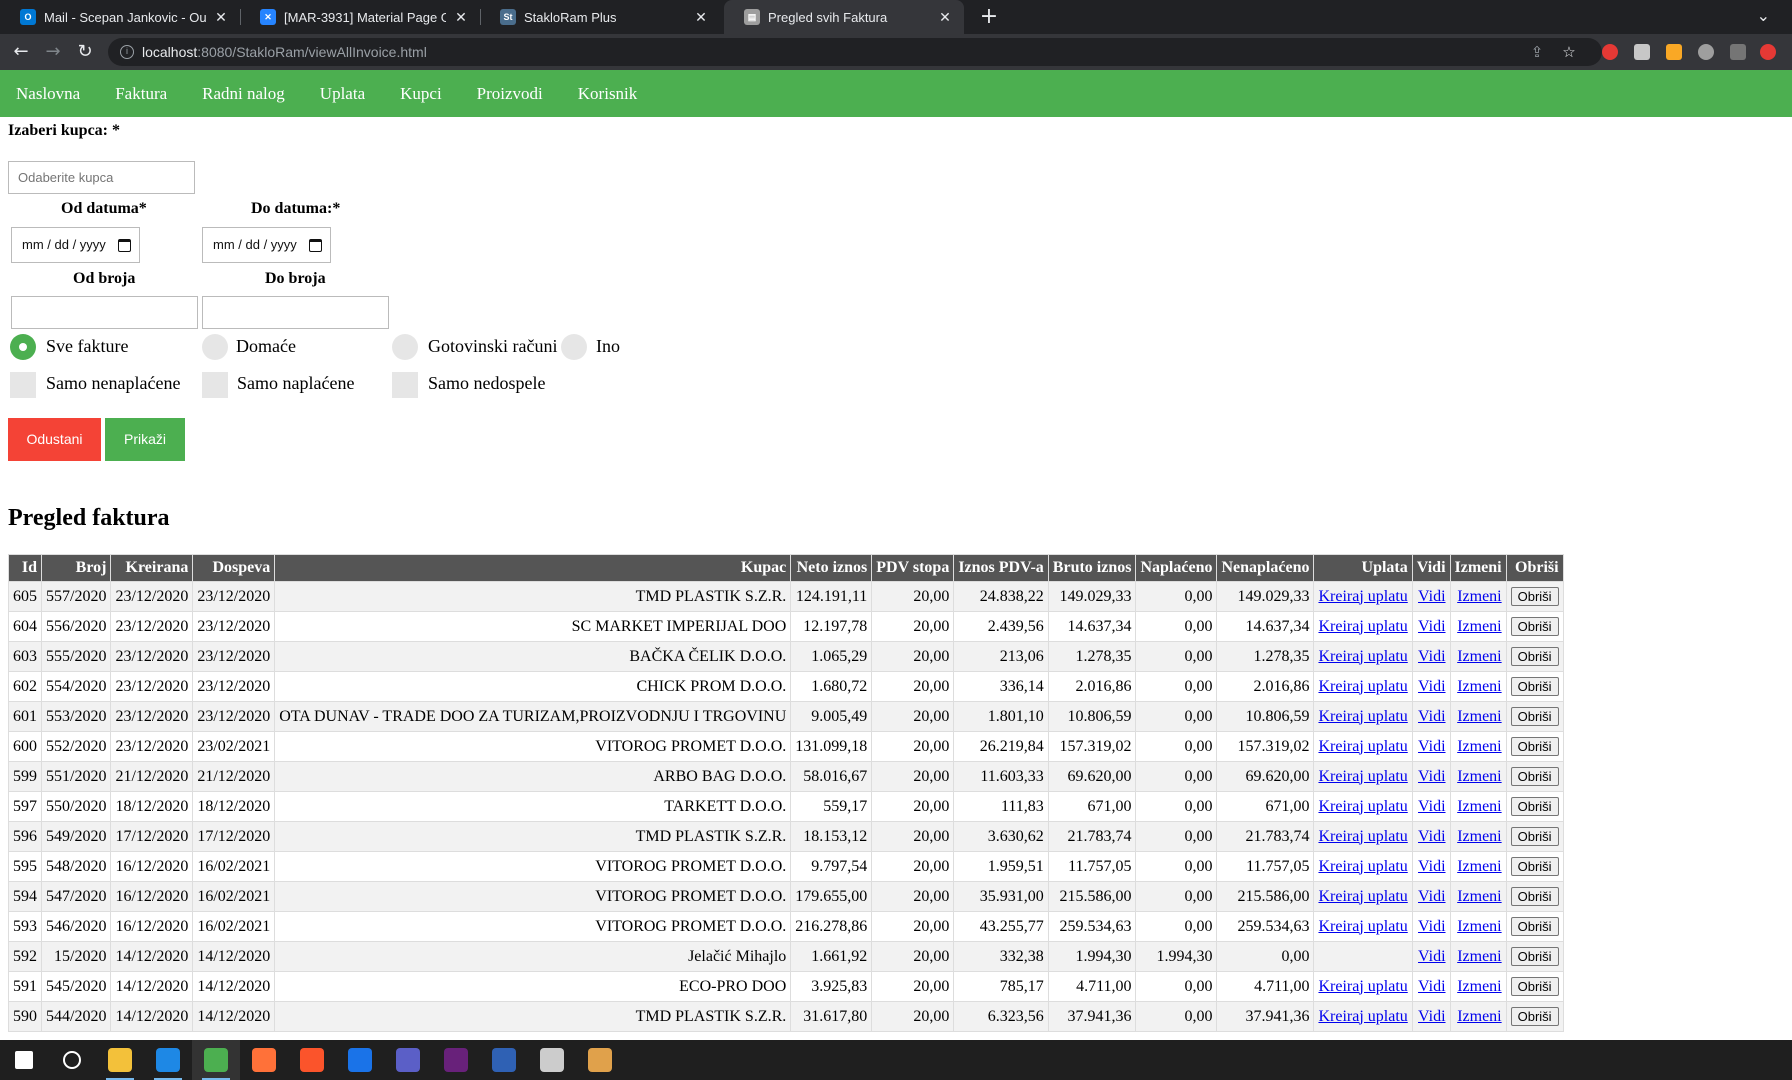 Image resolution: width=1792 pixels, height=1080 pixels. I want to click on profile-avatar-icon, so click(1768, 52).